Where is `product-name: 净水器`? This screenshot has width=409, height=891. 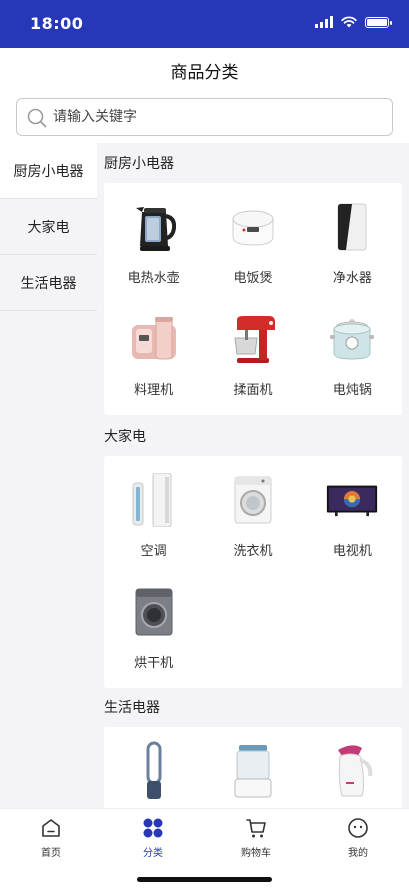 product-name: 净水器 is located at coordinates (352, 278).